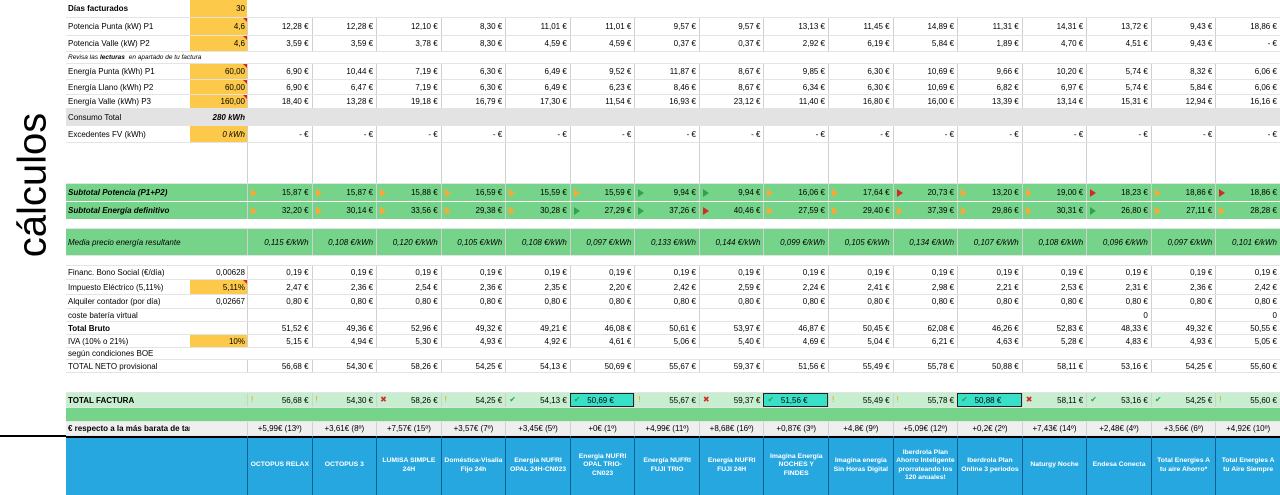 This screenshot has width=1280, height=495. I want to click on value-text: 6,30 €, so click(878, 87).